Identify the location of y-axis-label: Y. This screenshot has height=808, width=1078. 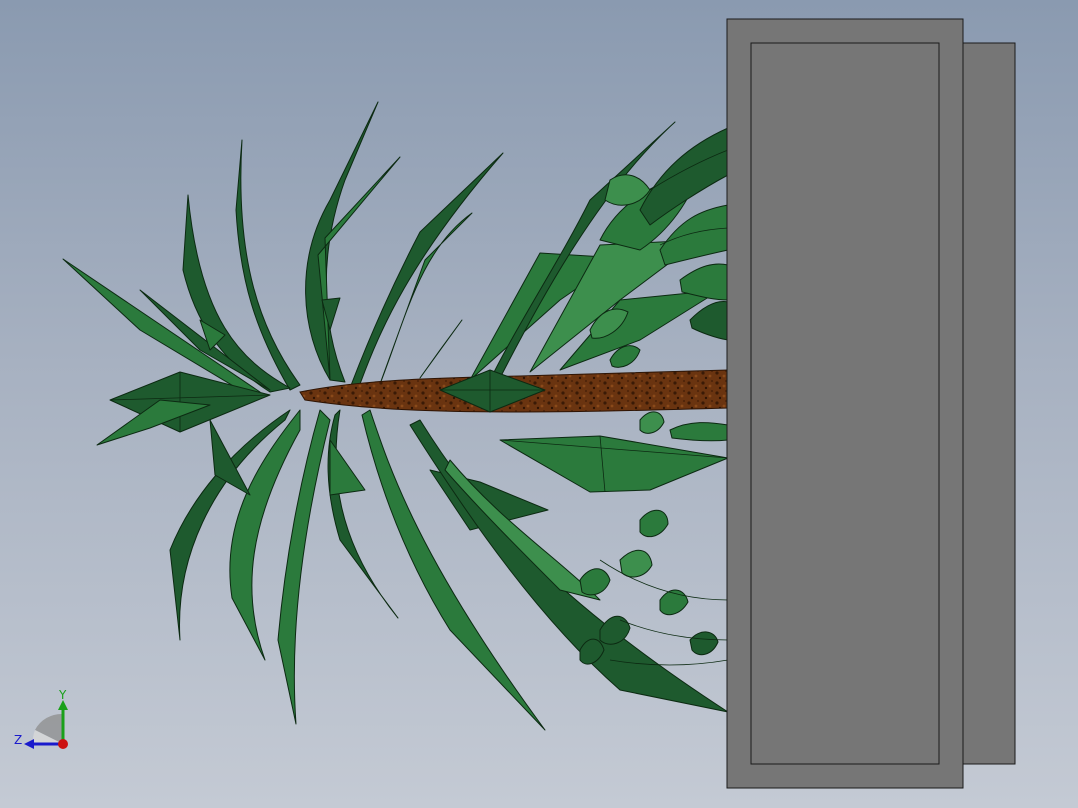
(62, 695).